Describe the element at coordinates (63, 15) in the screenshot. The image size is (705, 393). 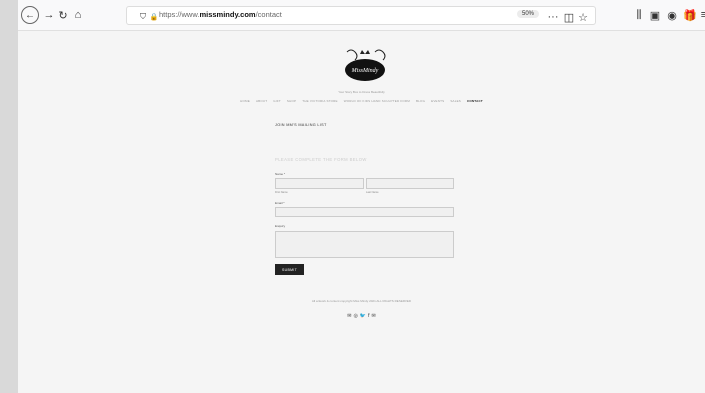
I see `reload-button: ↻` at that location.